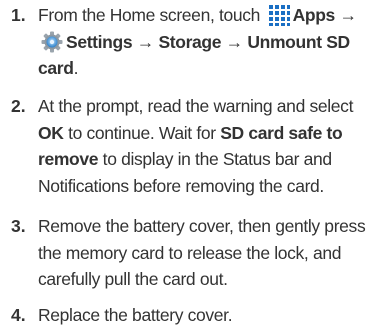 The image size is (376, 331). Describe the element at coordinates (76, 68) in the screenshot. I see `step-text-part: .` at that location.